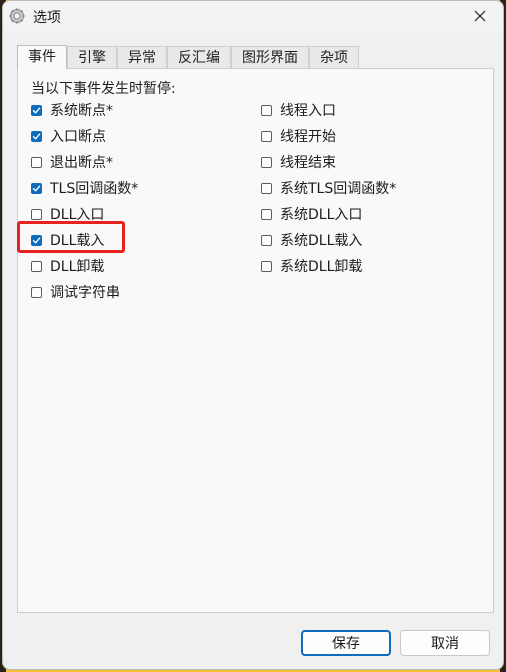  I want to click on option-tls-callbacks: TLS回调函数*, so click(84, 188).